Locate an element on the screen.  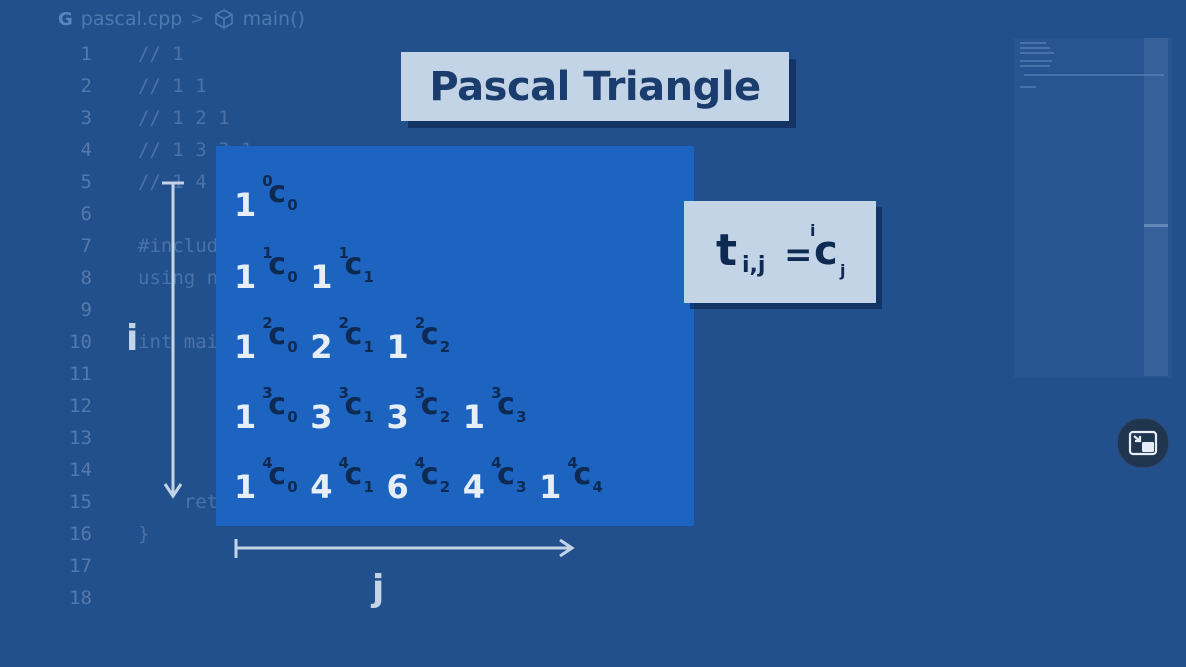
binomial-notation: 4c2 is located at coordinates (433, 476).